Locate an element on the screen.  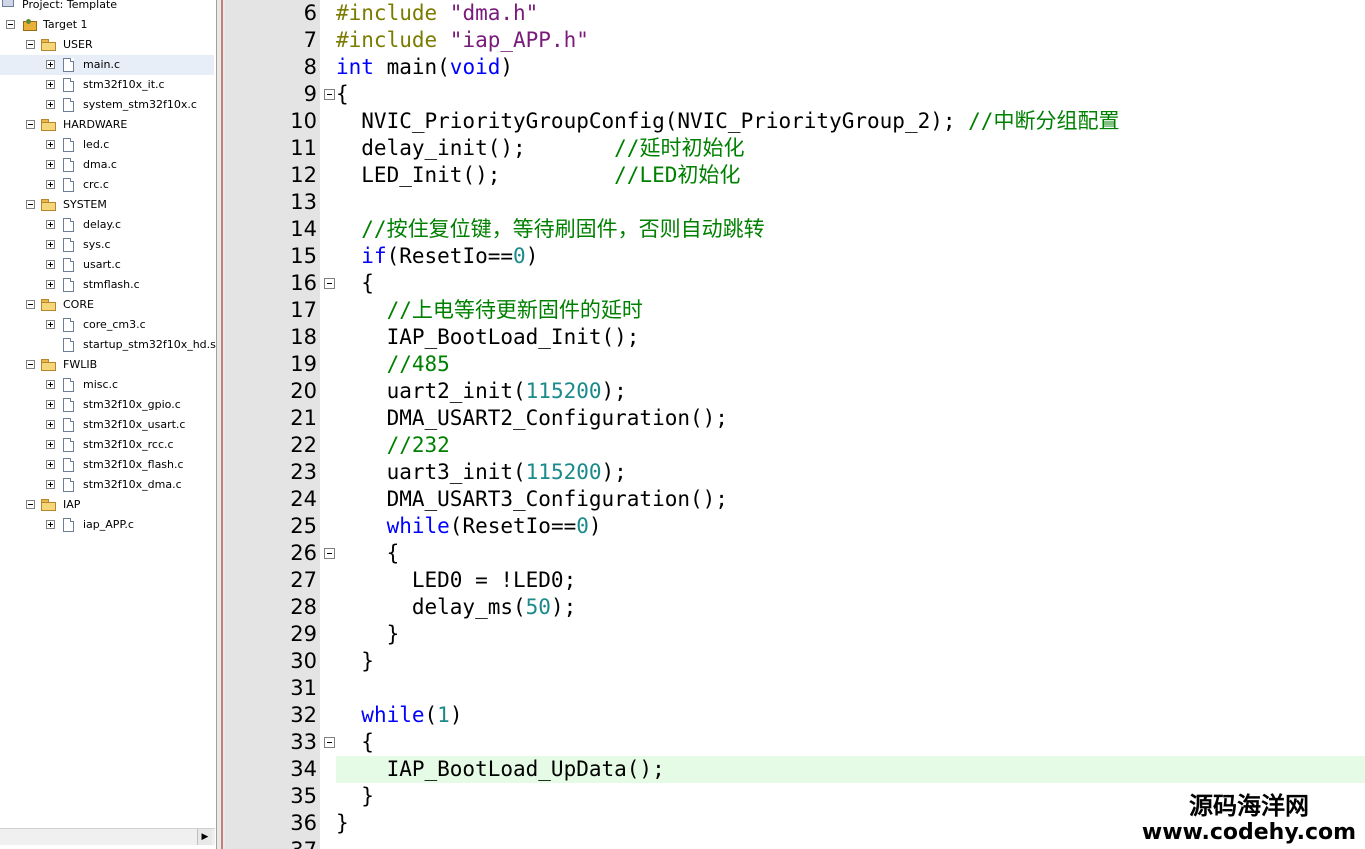
code-line-current: 34 IAP_BootLoad_UpData(); is located at coordinates (795, 769).